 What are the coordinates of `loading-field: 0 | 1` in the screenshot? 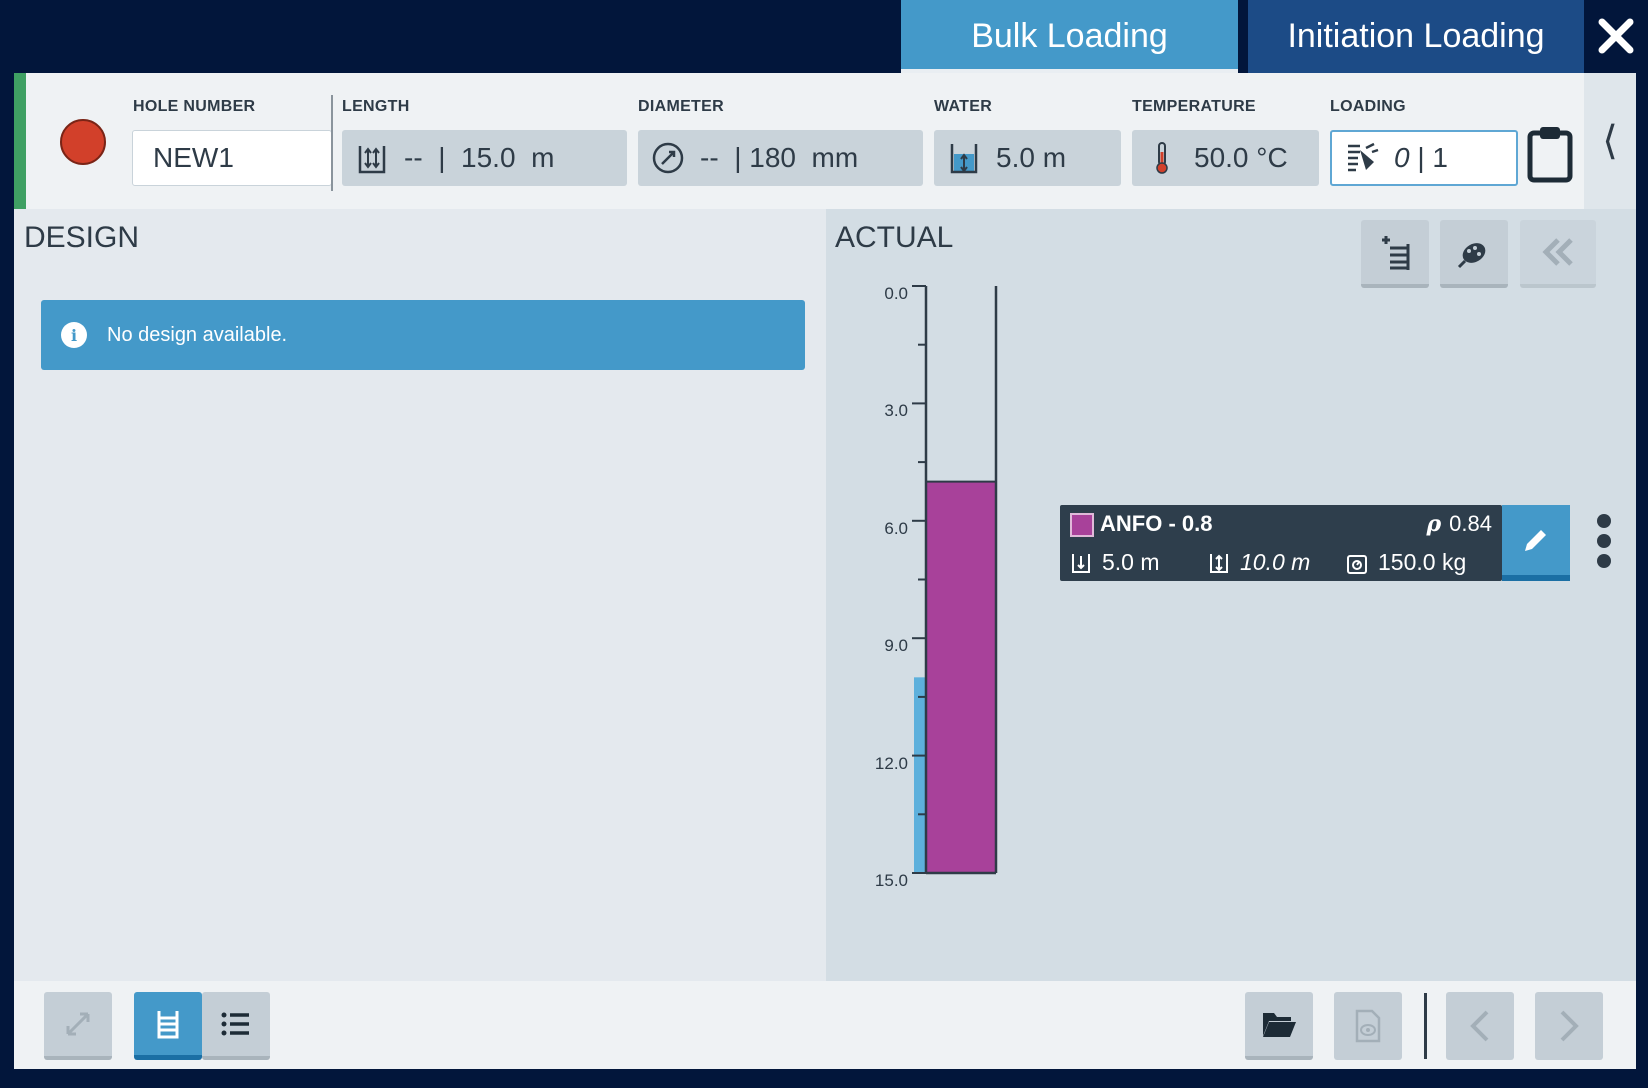 It's located at (1424, 158).